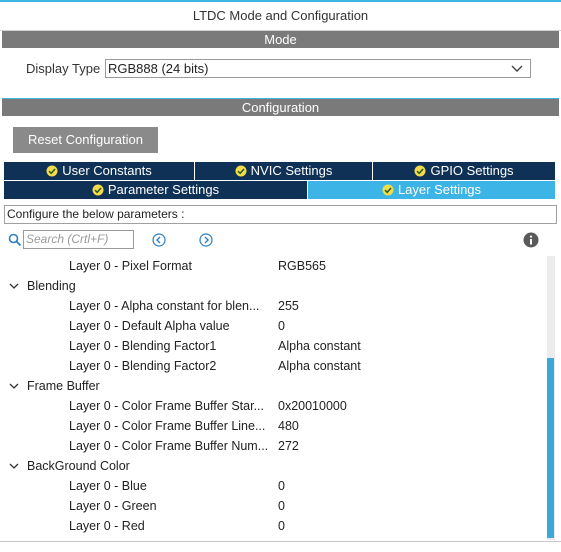 Image resolution: width=561 pixels, height=552 pixels. I want to click on mode-section-header: Mode, so click(280, 39).